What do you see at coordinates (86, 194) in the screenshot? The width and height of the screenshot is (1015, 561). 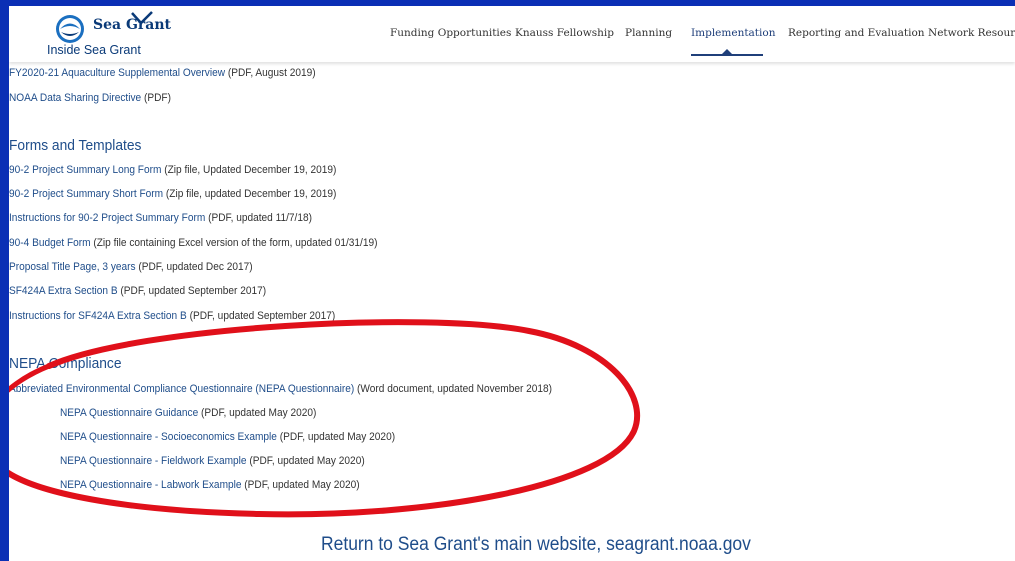 I see `link-90-2-short-form: 90-2 Project Summary Short Form` at bounding box center [86, 194].